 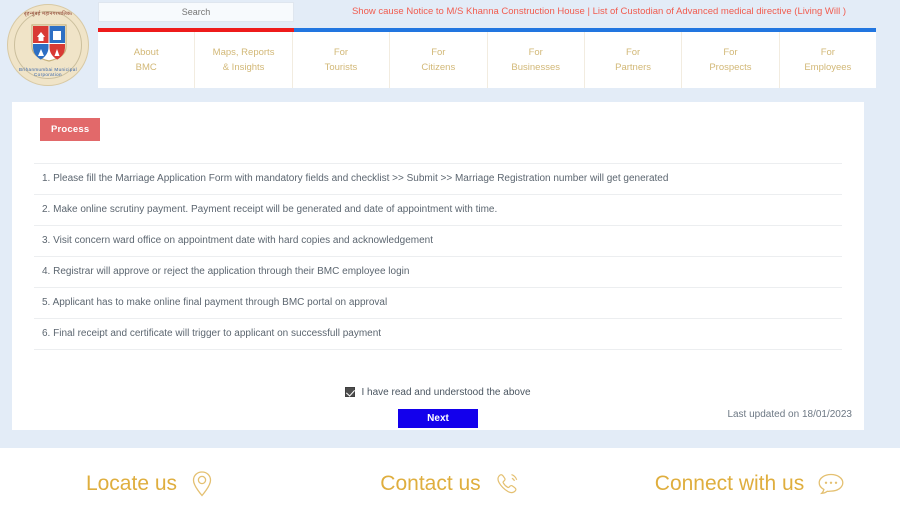 What do you see at coordinates (438, 121) in the screenshot?
I see `badge-row: Process` at bounding box center [438, 121].